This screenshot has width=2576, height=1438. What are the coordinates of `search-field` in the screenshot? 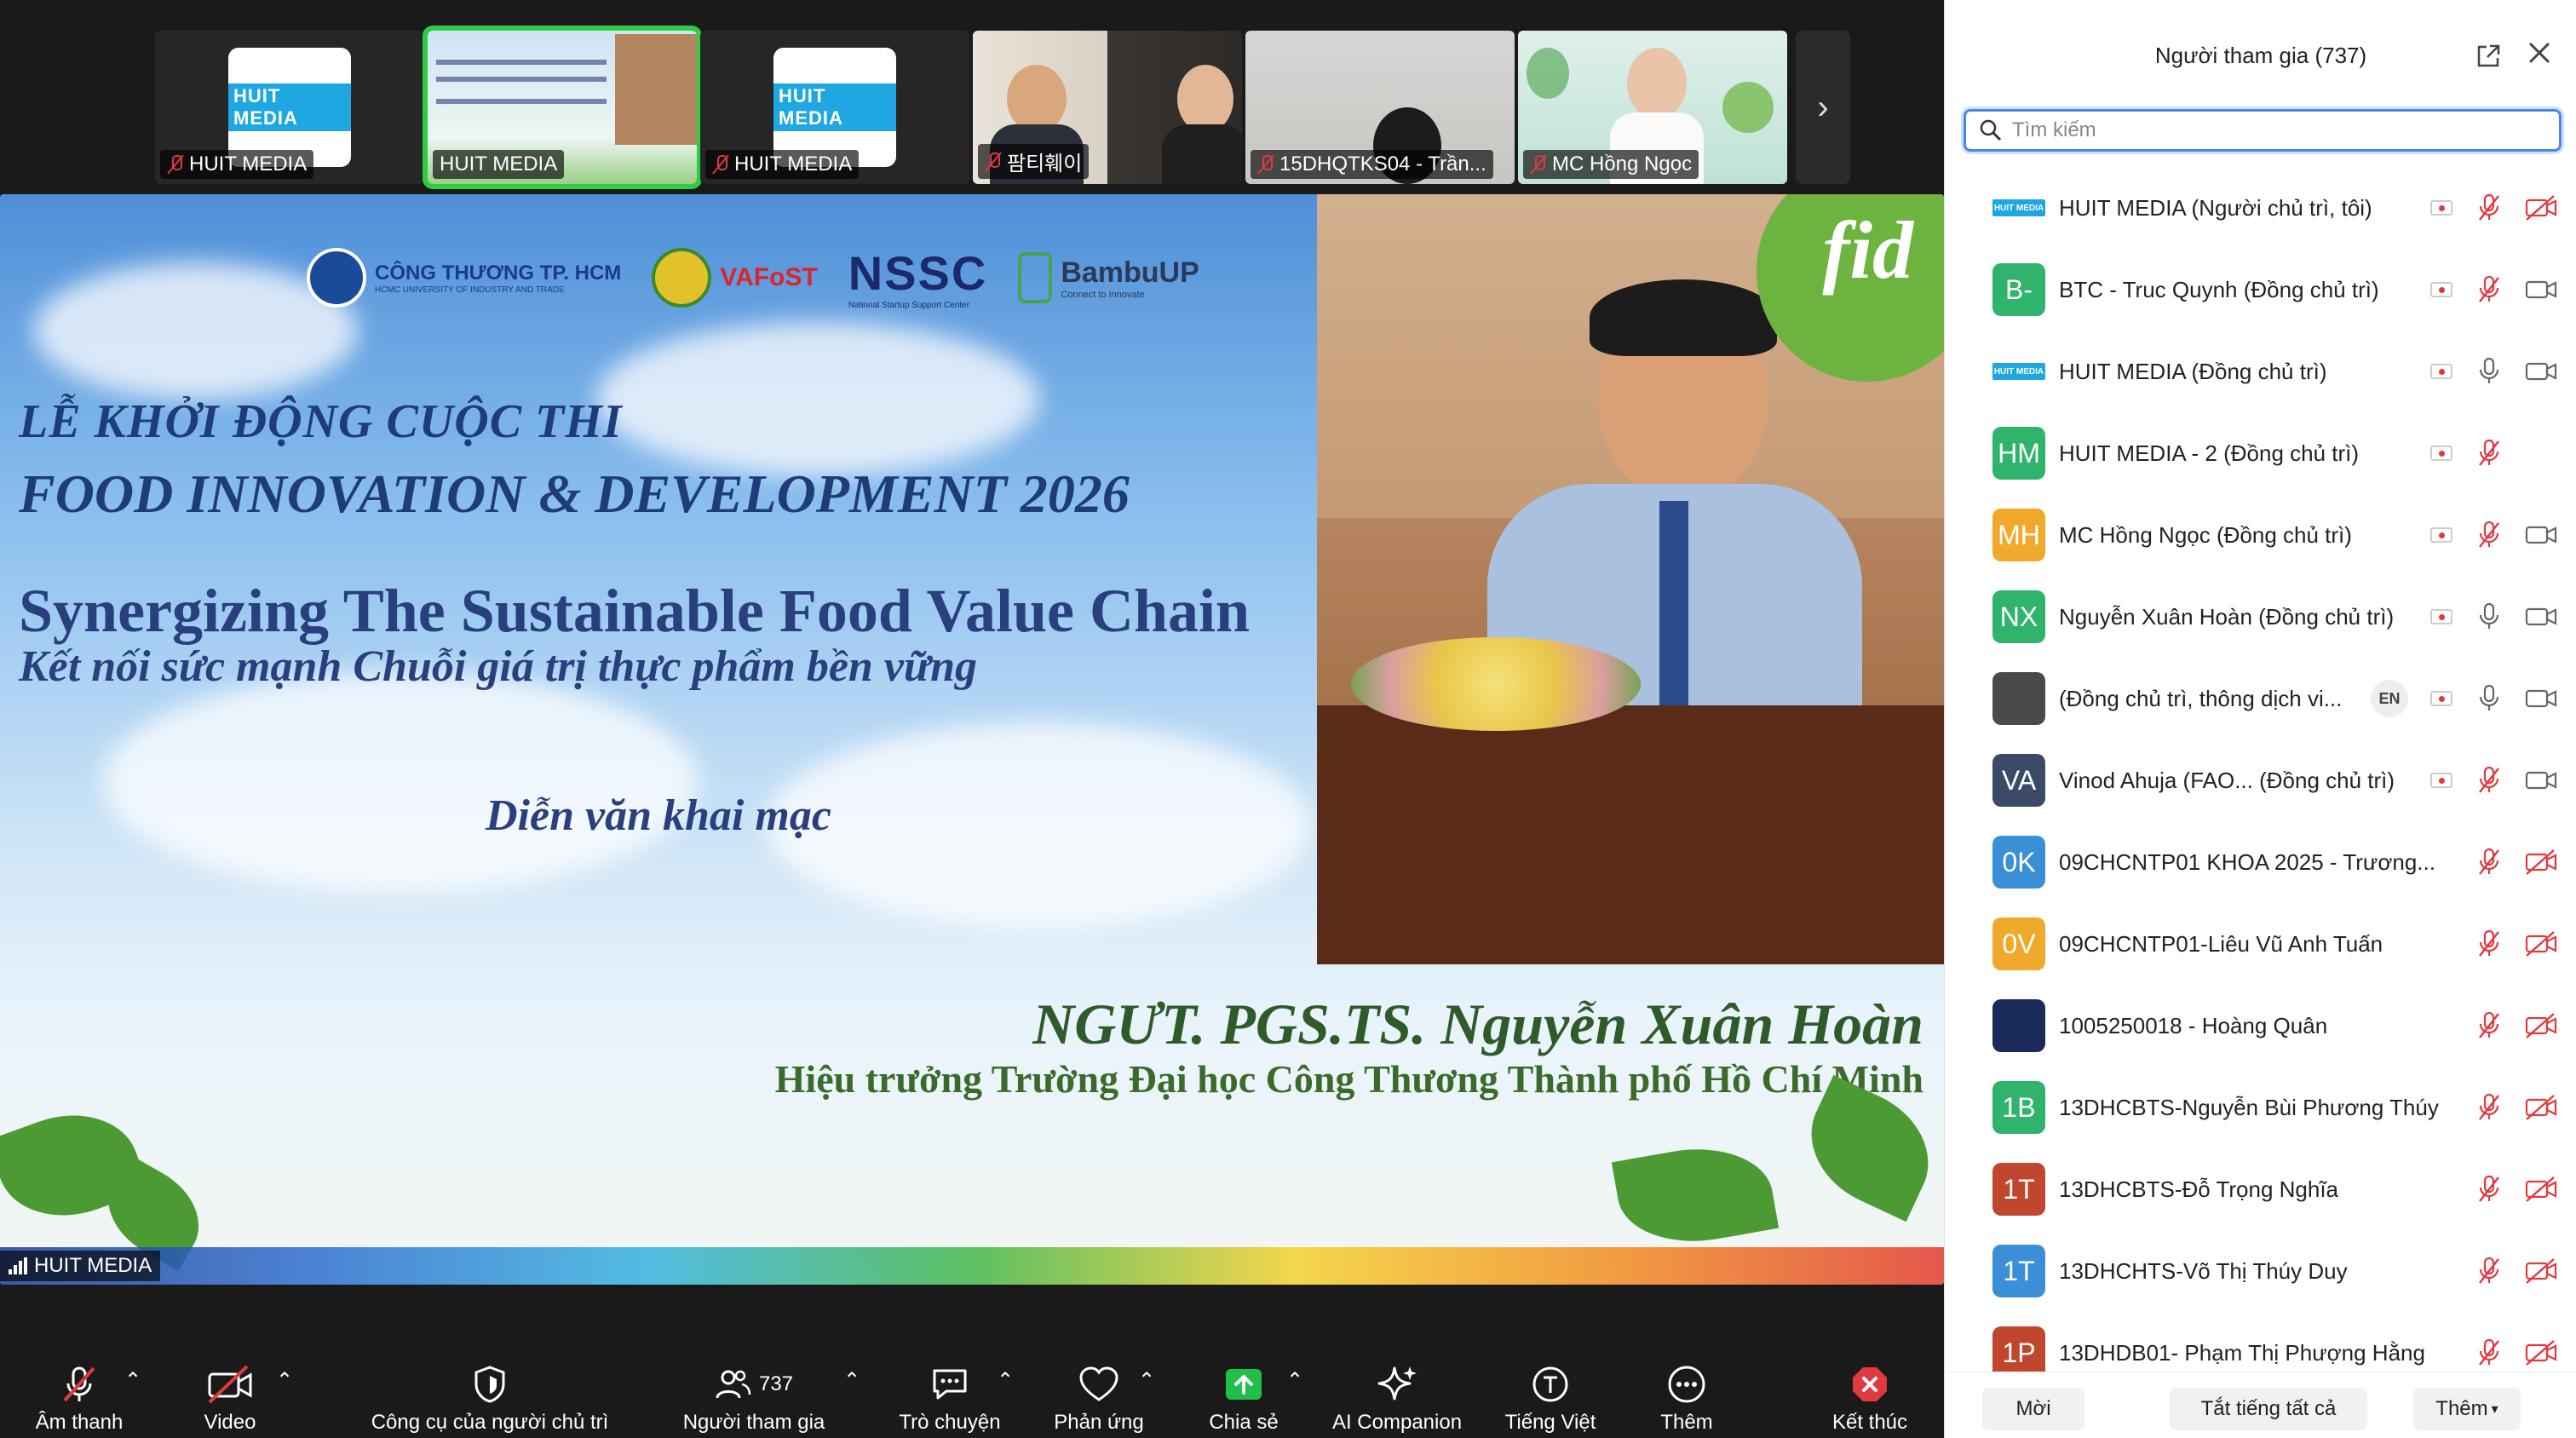 It's located at (2263, 130).